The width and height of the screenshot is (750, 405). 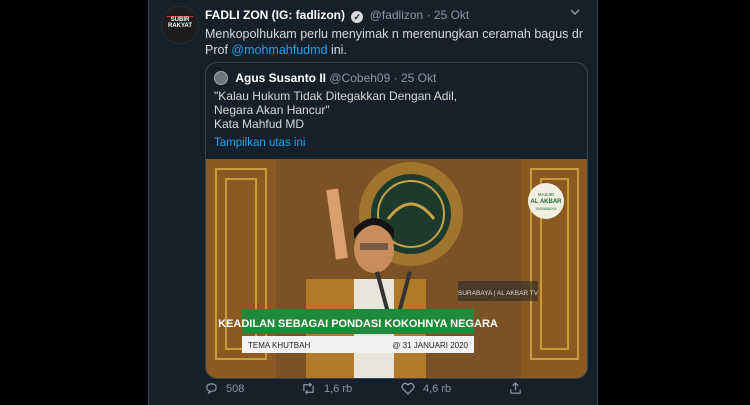 I want to click on like-count: 4,6 rb, so click(x=437, y=389).